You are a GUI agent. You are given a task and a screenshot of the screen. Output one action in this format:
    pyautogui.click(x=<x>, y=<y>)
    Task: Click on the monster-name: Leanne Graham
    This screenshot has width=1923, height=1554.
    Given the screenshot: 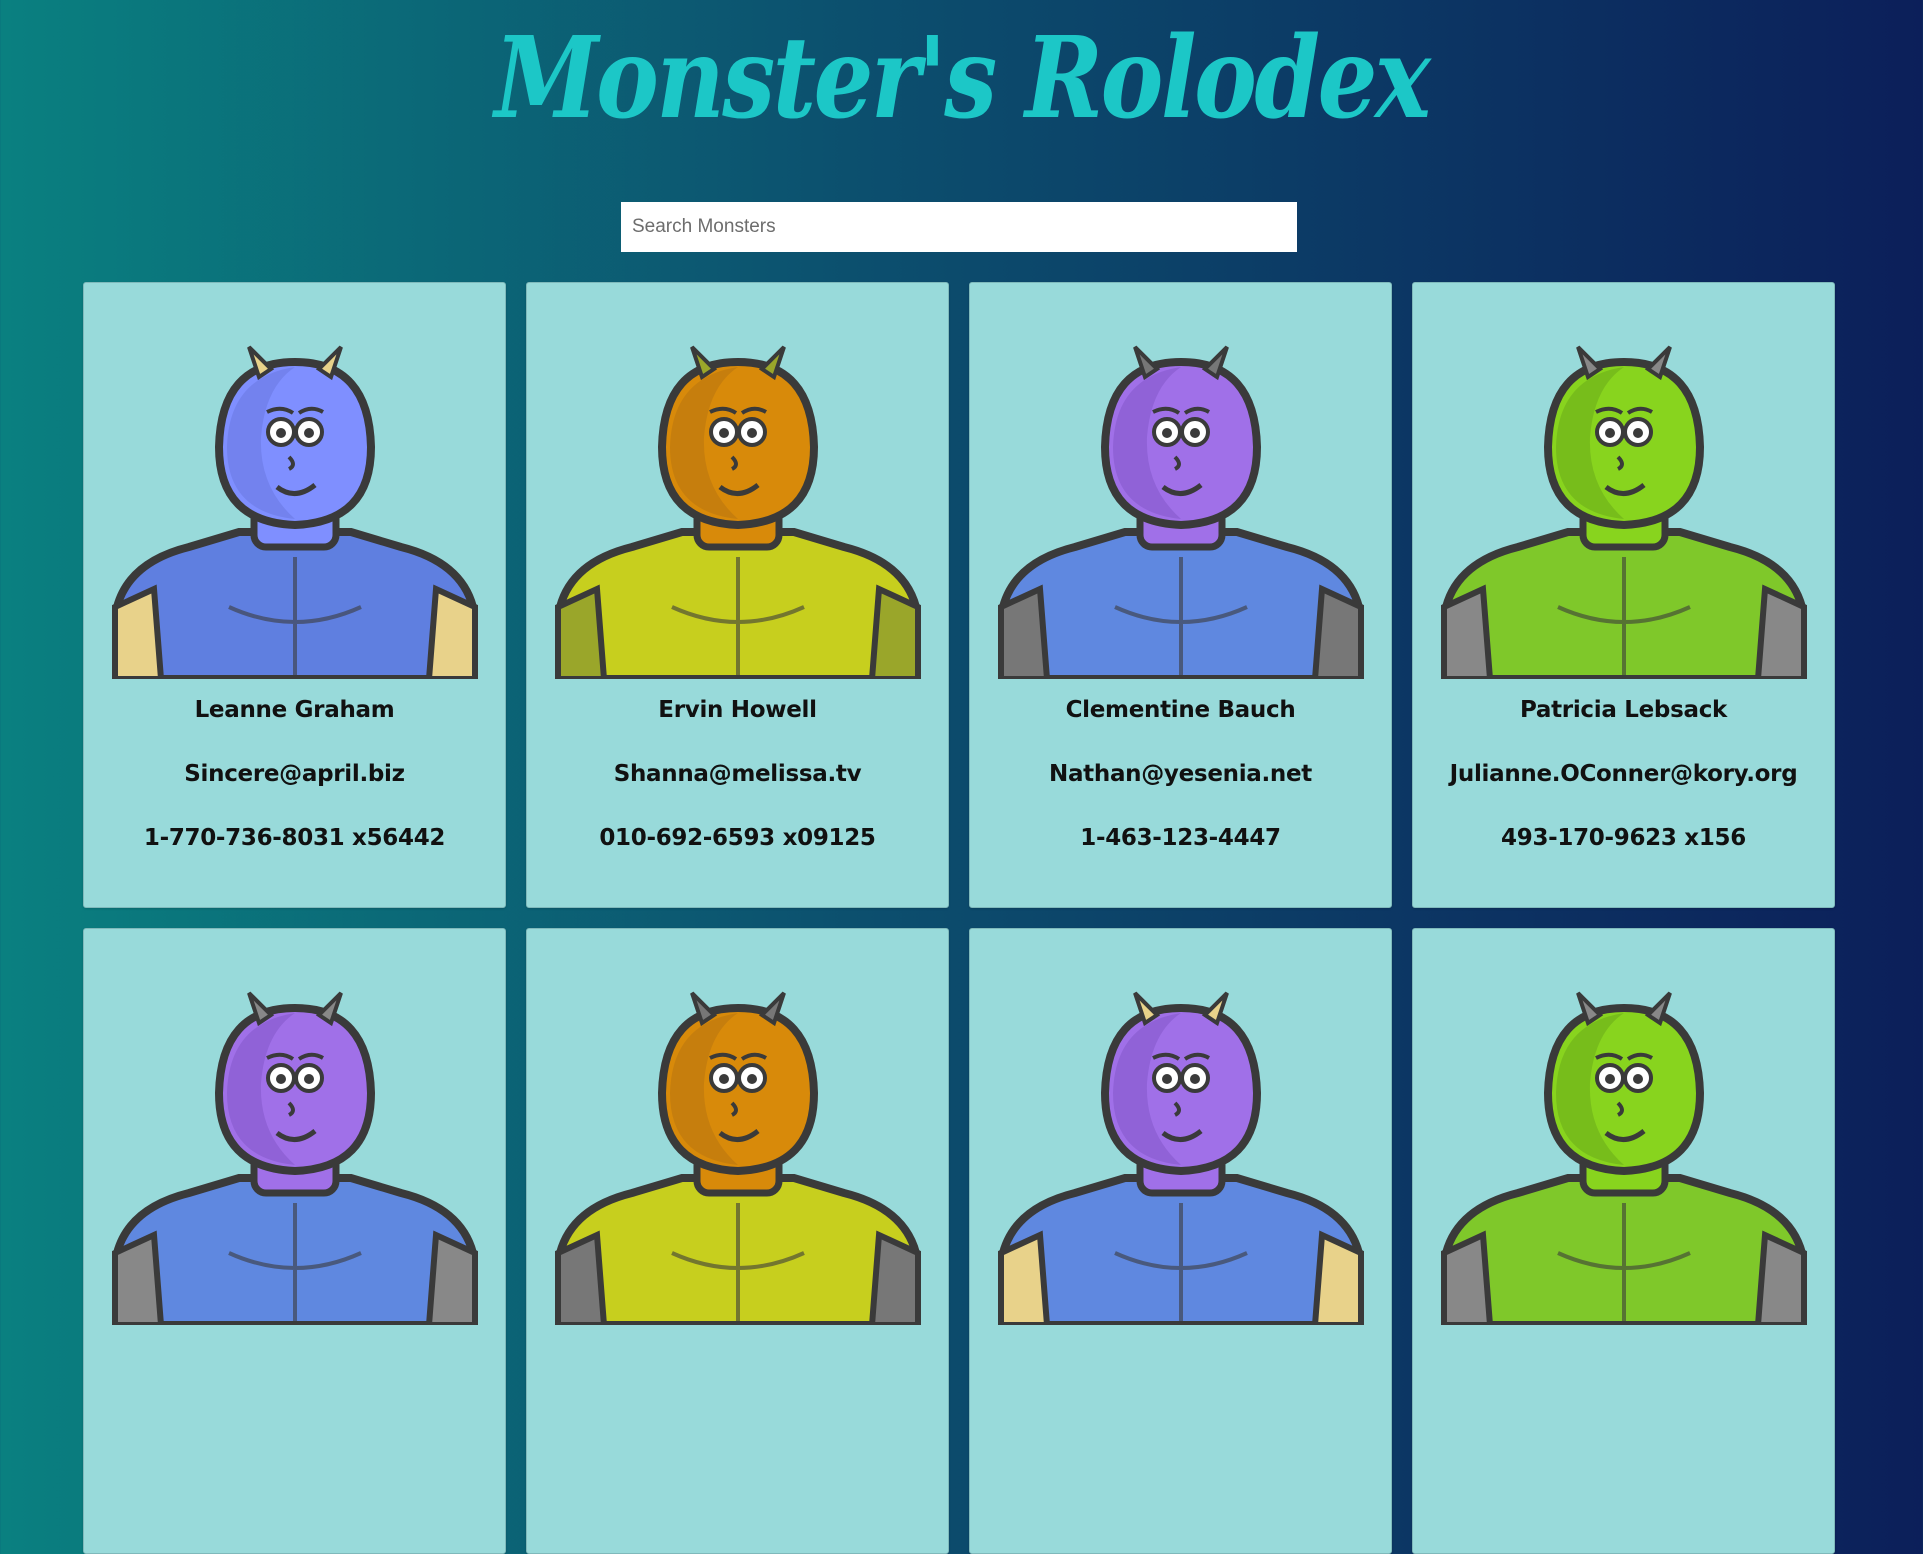 What is the action you would take?
    pyautogui.click(x=294, y=710)
    